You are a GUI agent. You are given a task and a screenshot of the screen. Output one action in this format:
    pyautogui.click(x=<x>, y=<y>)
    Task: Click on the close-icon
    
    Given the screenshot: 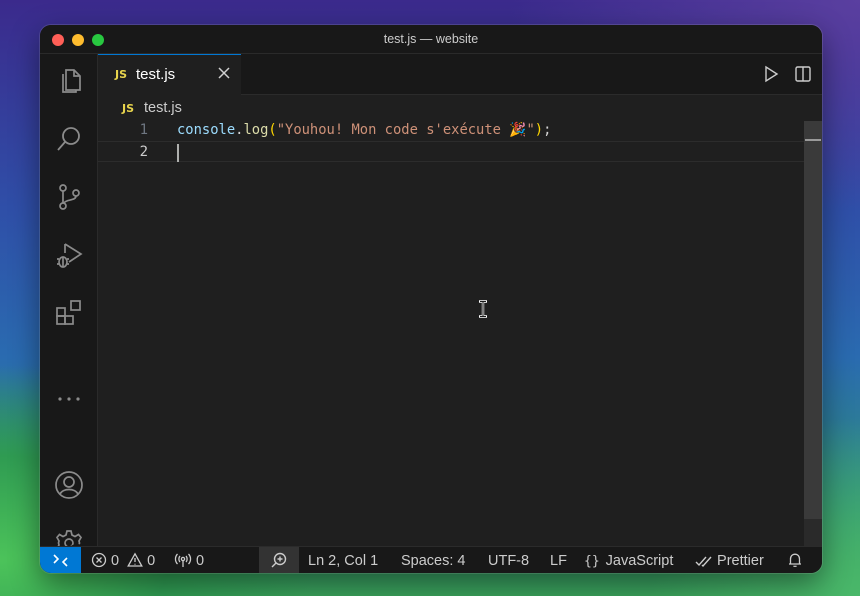 What is the action you would take?
    pyautogui.click(x=224, y=73)
    